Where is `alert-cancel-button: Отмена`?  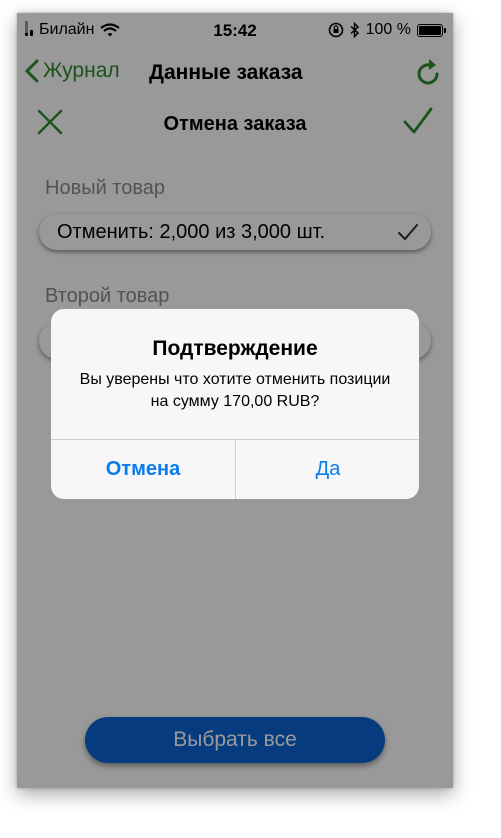 alert-cancel-button: Отмена is located at coordinates (143, 469).